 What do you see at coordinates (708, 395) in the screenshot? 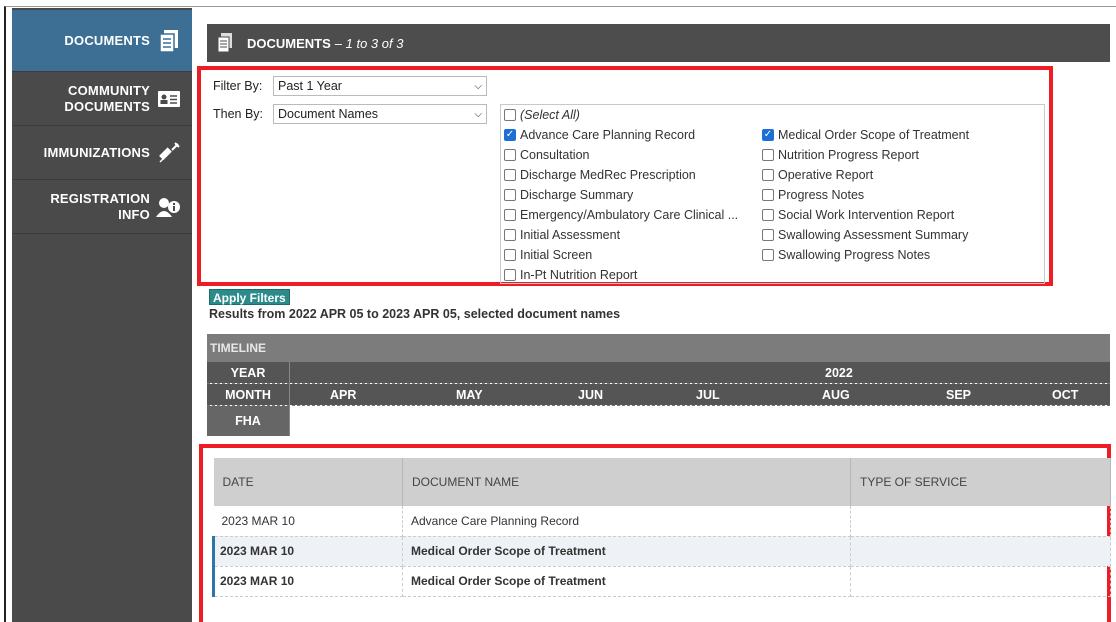
I see `timeline-month: JUL` at bounding box center [708, 395].